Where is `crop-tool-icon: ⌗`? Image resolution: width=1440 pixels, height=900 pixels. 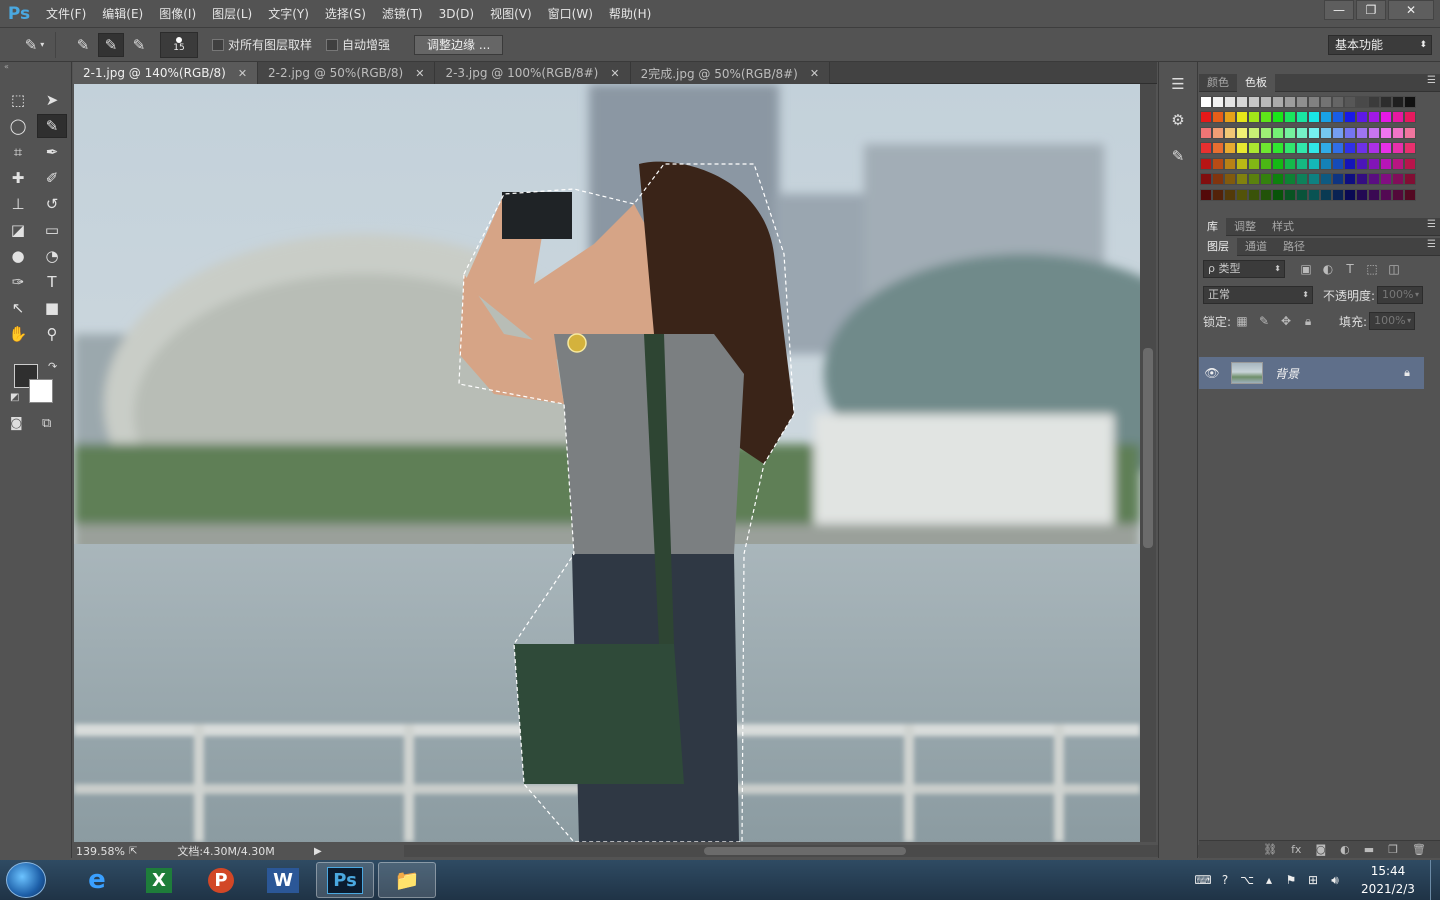
crop-tool-icon: ⌗ is located at coordinates (18, 152).